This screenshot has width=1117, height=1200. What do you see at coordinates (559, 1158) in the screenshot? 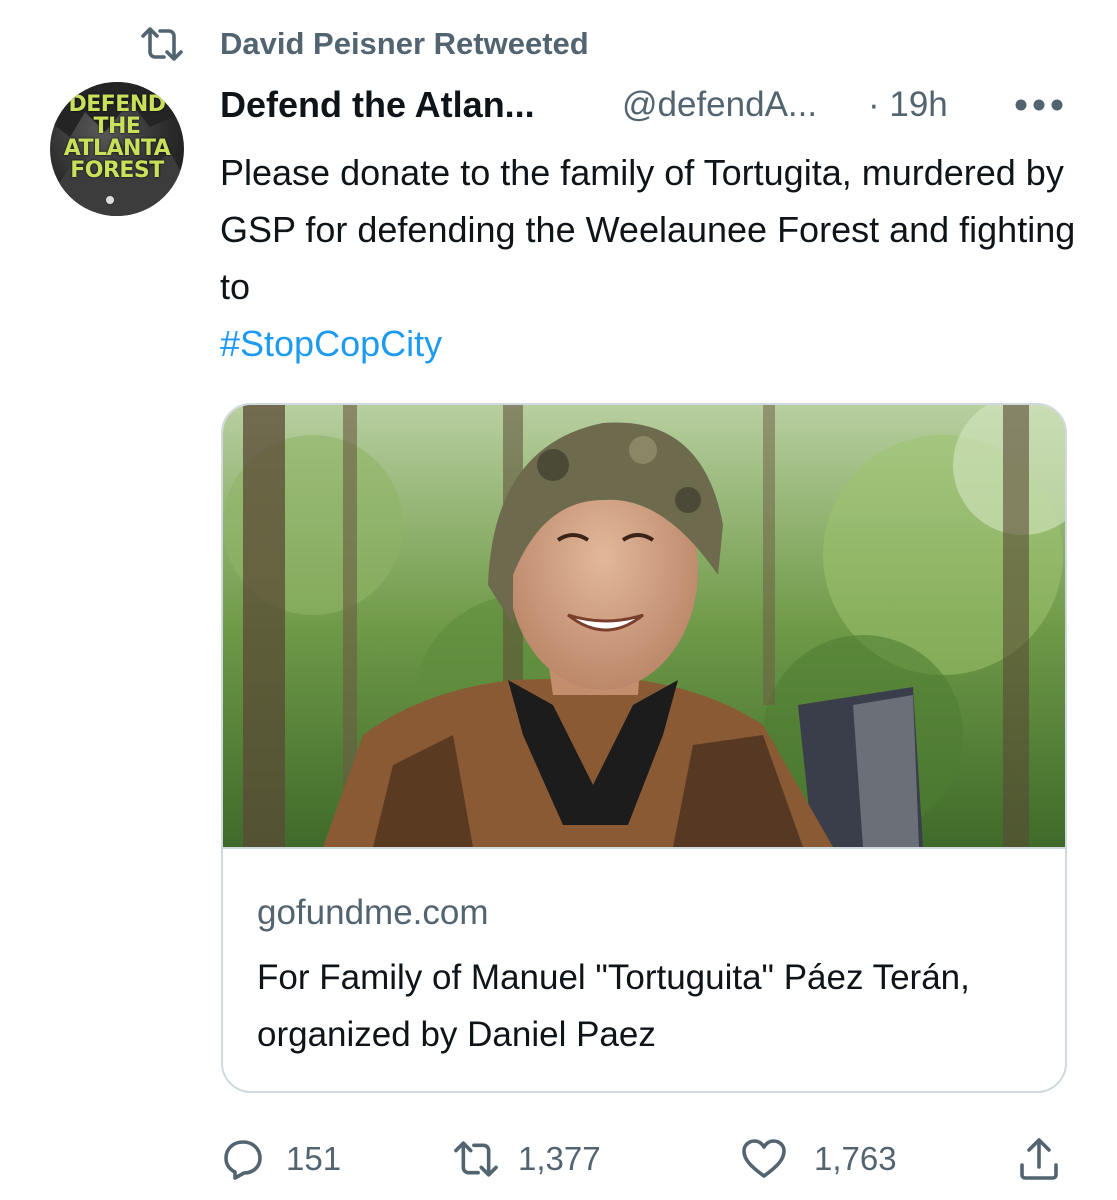
I see `retweet-count: 1,377` at bounding box center [559, 1158].